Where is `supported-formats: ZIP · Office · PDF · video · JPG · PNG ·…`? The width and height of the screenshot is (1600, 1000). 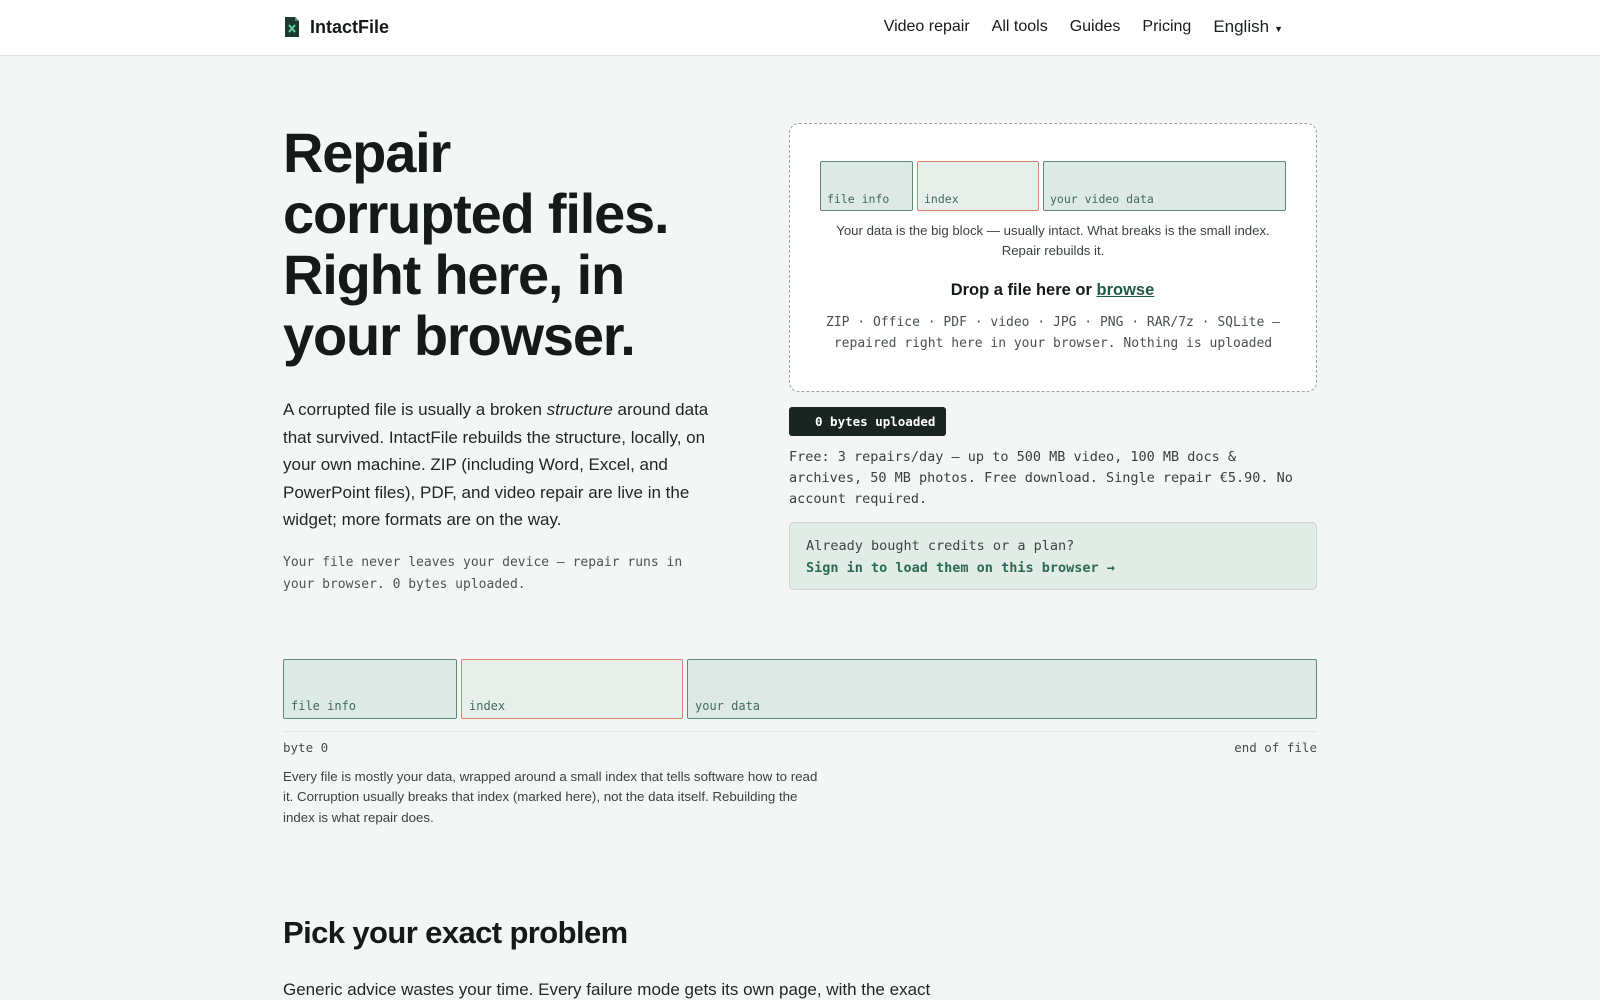
supported-formats: ZIP · Office · PDF · video · JPG · PNG ·… is located at coordinates (1053, 333).